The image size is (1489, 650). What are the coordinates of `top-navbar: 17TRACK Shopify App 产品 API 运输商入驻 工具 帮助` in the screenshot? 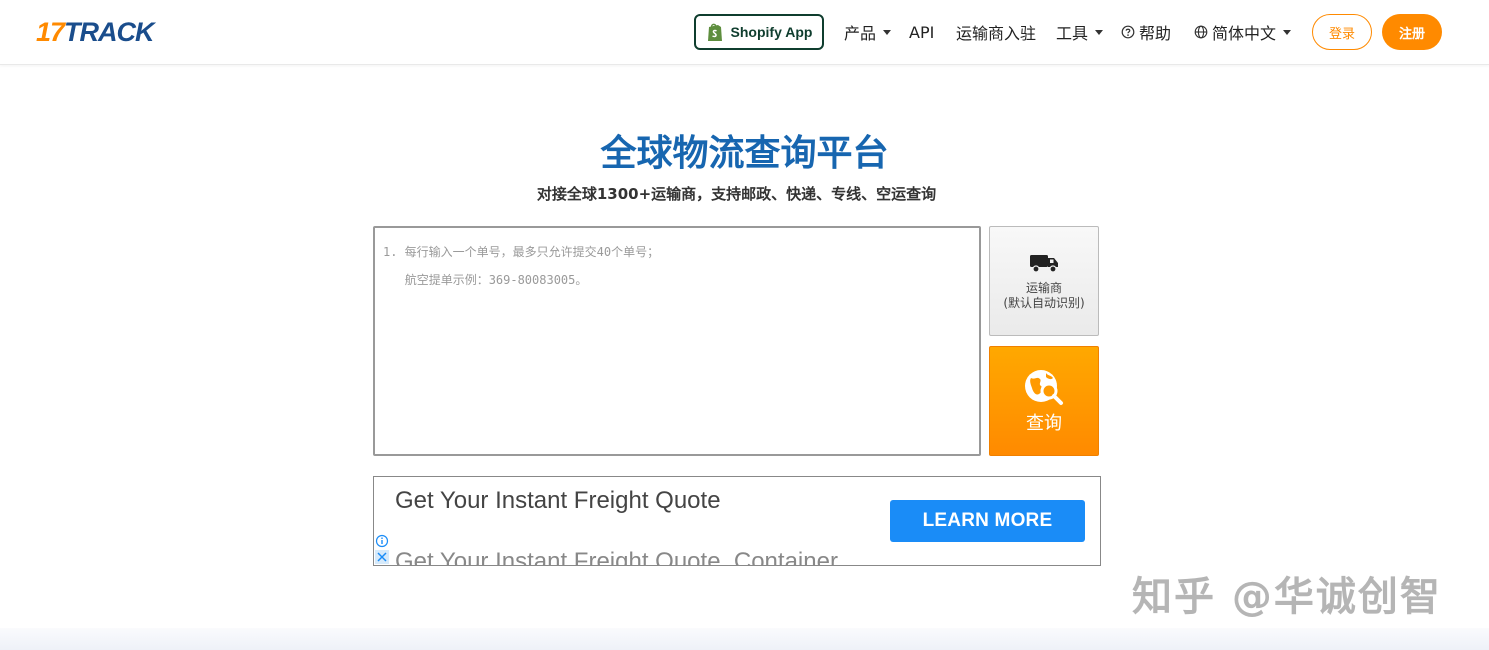 It's located at (744, 32).